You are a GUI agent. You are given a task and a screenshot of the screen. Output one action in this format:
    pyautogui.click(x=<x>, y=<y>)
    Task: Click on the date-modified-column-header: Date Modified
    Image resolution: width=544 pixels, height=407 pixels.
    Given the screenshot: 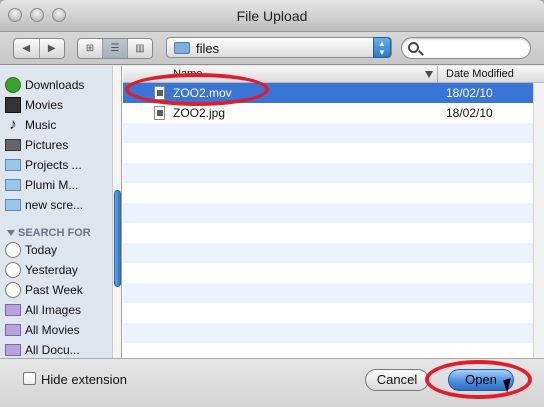 What is the action you would take?
    pyautogui.click(x=480, y=74)
    